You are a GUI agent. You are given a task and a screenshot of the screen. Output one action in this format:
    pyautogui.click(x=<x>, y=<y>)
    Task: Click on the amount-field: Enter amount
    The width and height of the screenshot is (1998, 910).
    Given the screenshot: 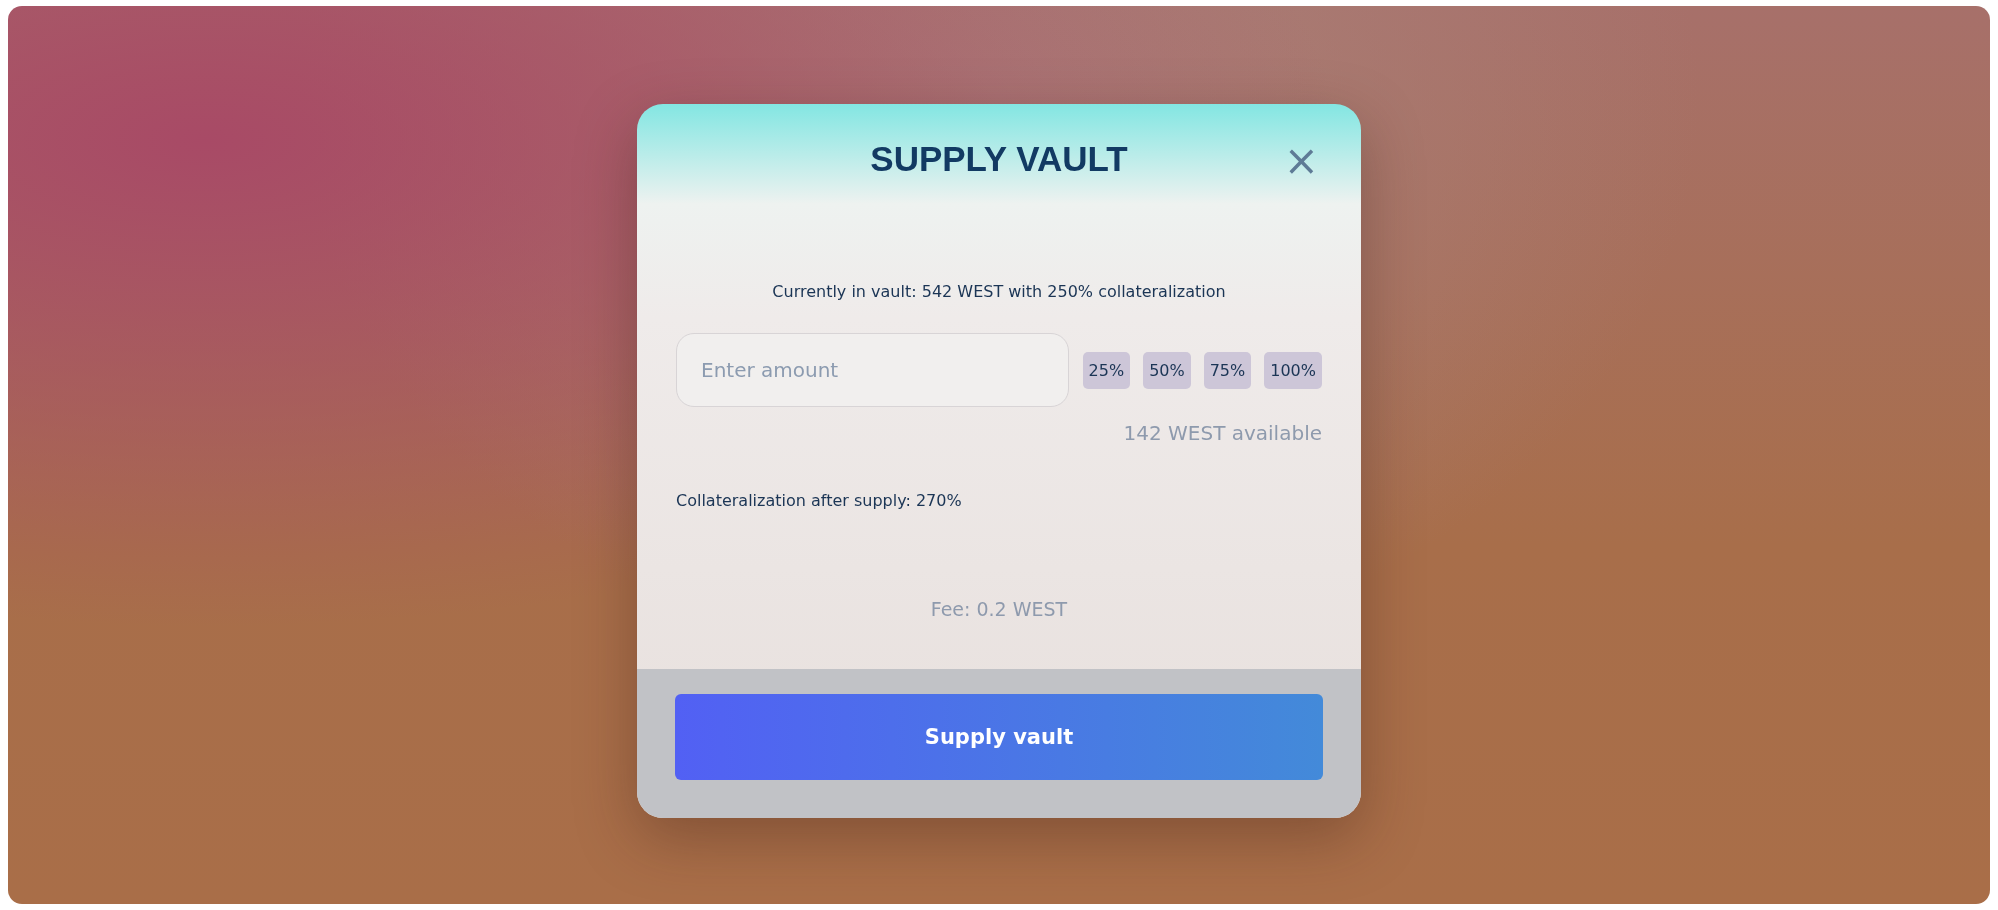 What is the action you would take?
    pyautogui.click(x=872, y=370)
    